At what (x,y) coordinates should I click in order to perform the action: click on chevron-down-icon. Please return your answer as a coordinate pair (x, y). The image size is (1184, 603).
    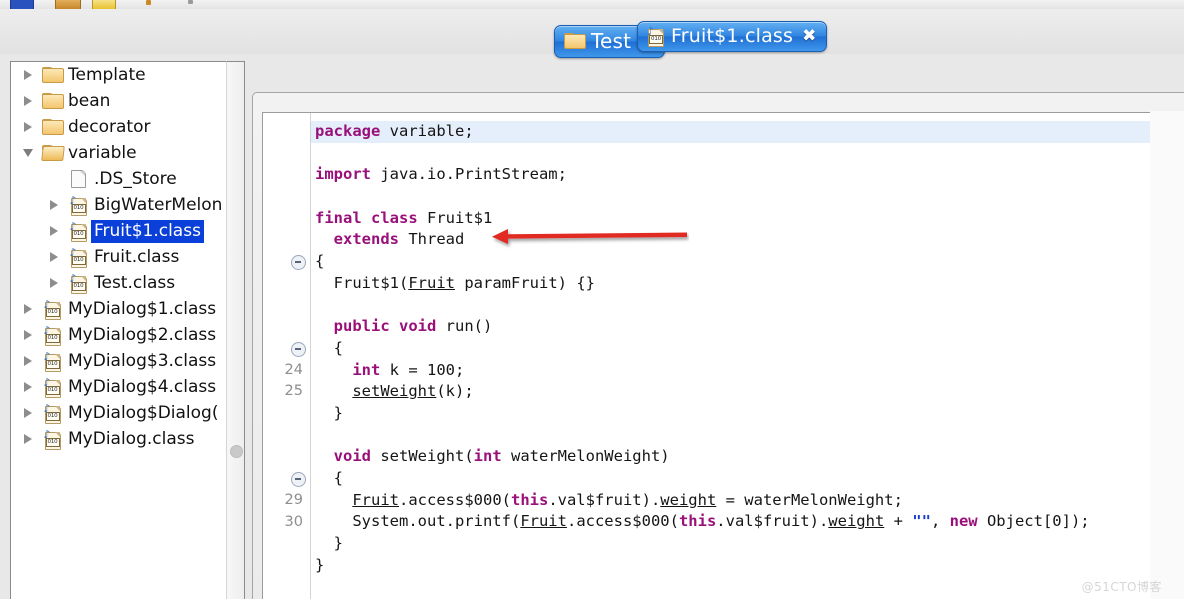
    Looking at the image, I should click on (28, 153).